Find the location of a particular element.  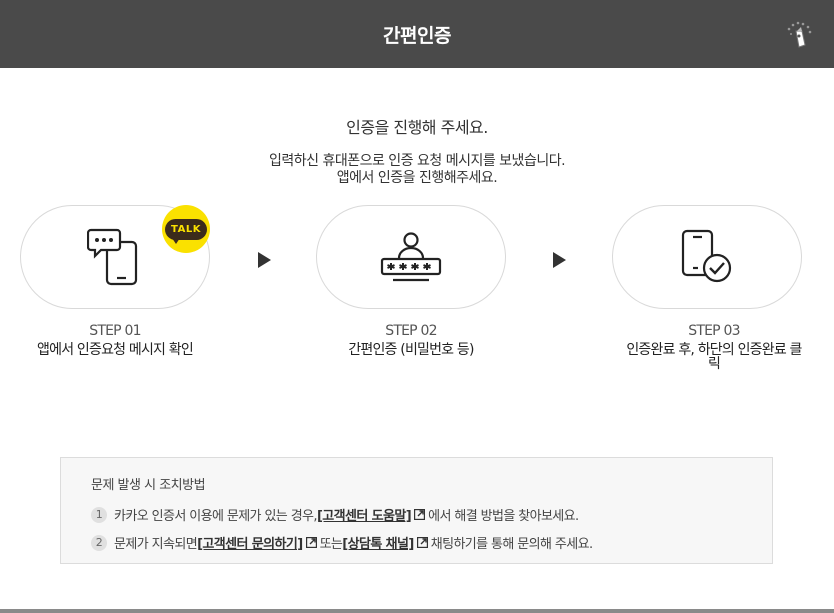

wand-stars-icon is located at coordinates (799, 35).